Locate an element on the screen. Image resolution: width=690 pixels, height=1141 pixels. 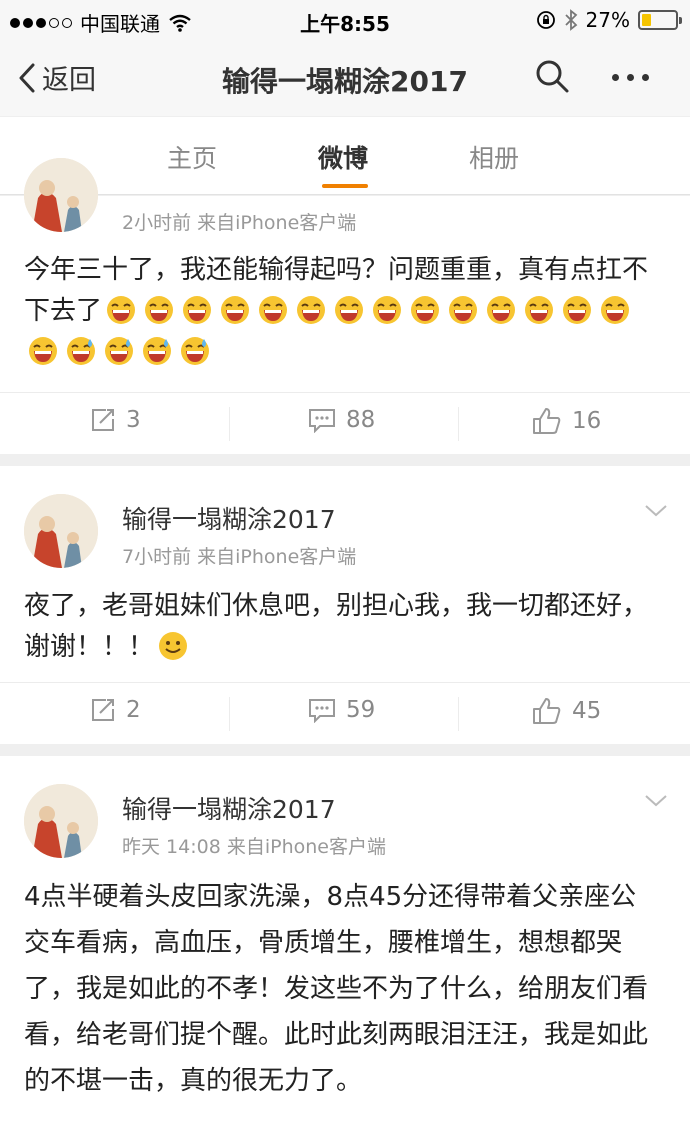
post-meta: 7小时前 来自iPhone客户端 is located at coordinates (239, 557).